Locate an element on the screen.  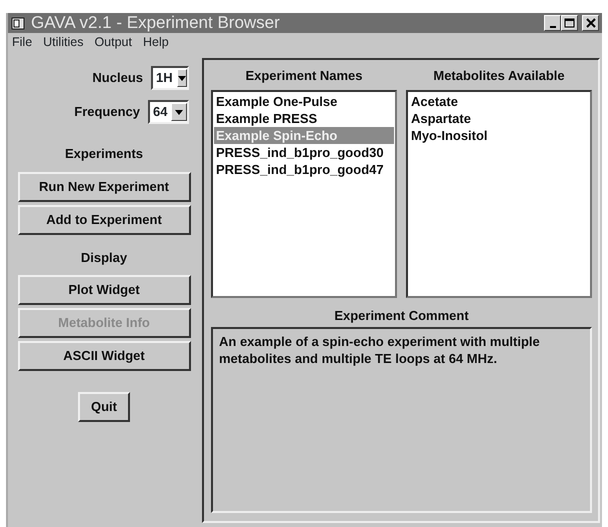
list-heading: Experiment Names is located at coordinates (304, 76).